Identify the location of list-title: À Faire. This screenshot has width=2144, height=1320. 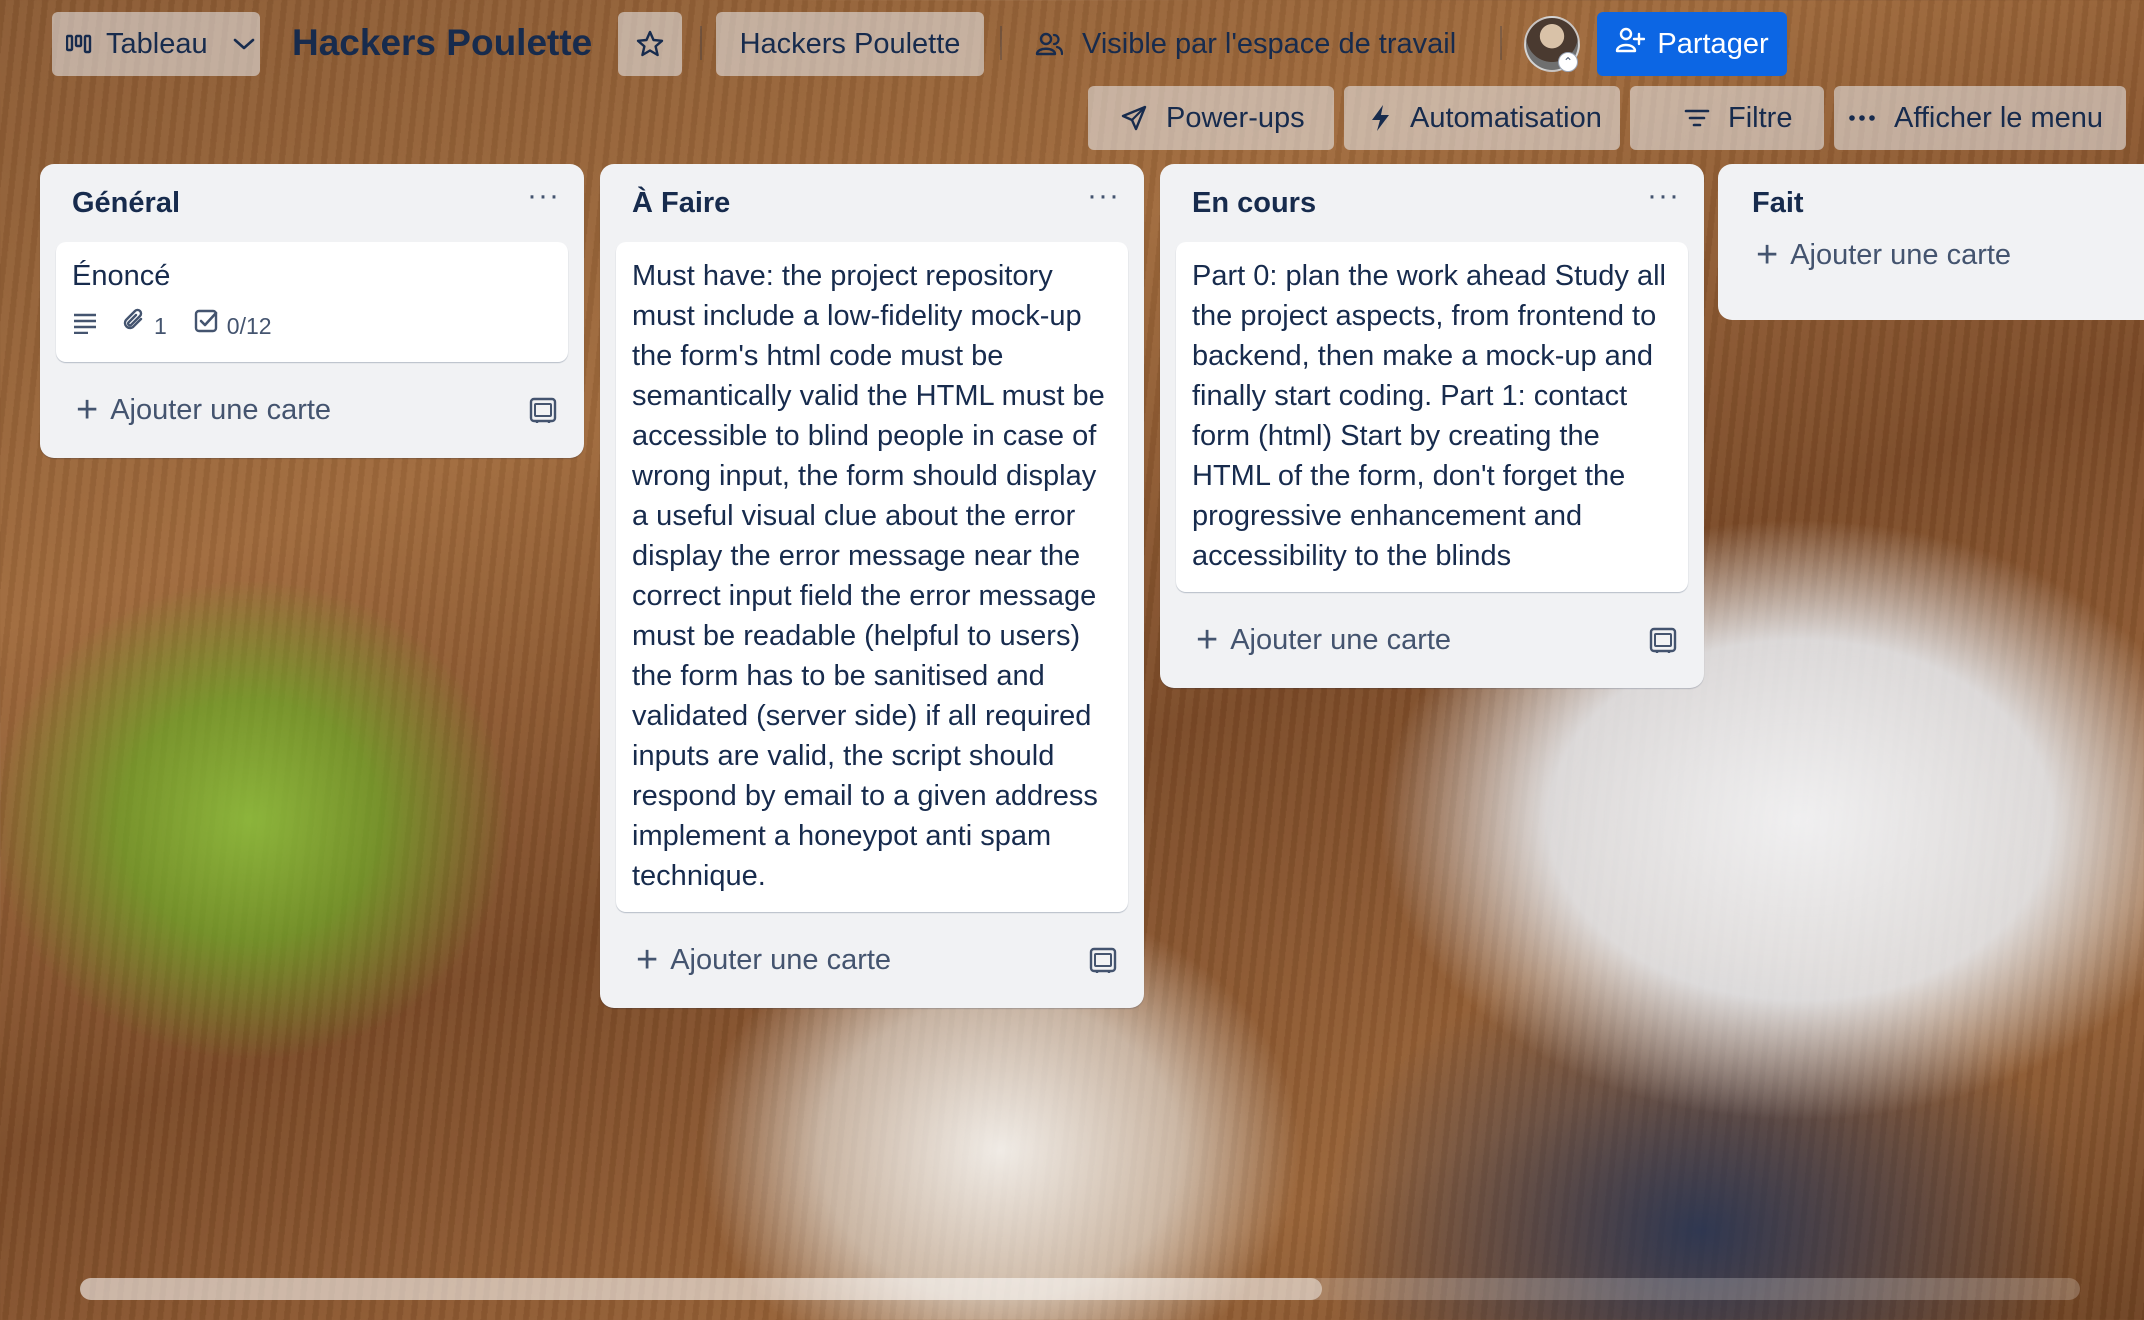
(681, 203).